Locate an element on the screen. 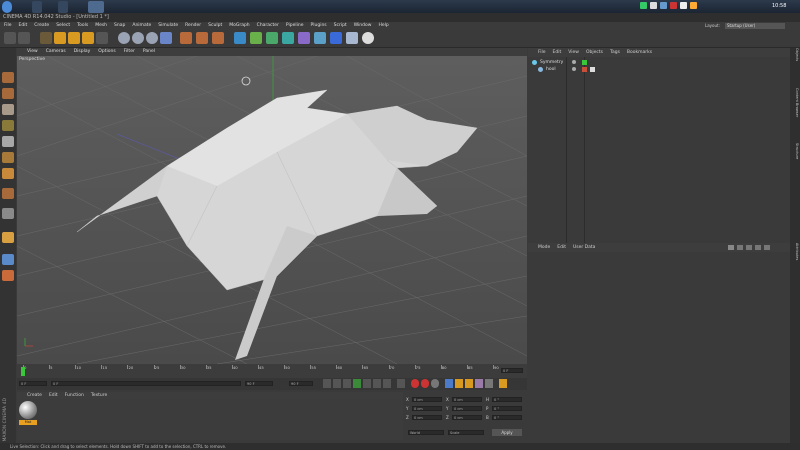 The width and height of the screenshot is (800, 450). menu-item-window: Window is located at coordinates (363, 26).